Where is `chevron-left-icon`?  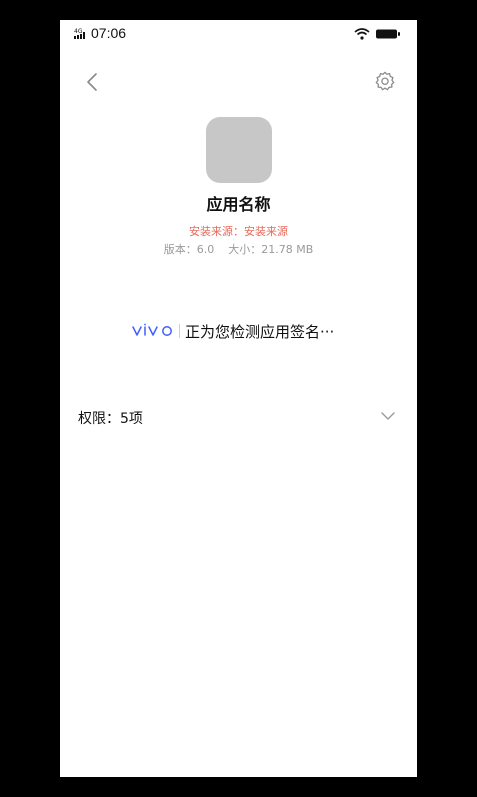
chevron-left-icon is located at coordinates (92, 82).